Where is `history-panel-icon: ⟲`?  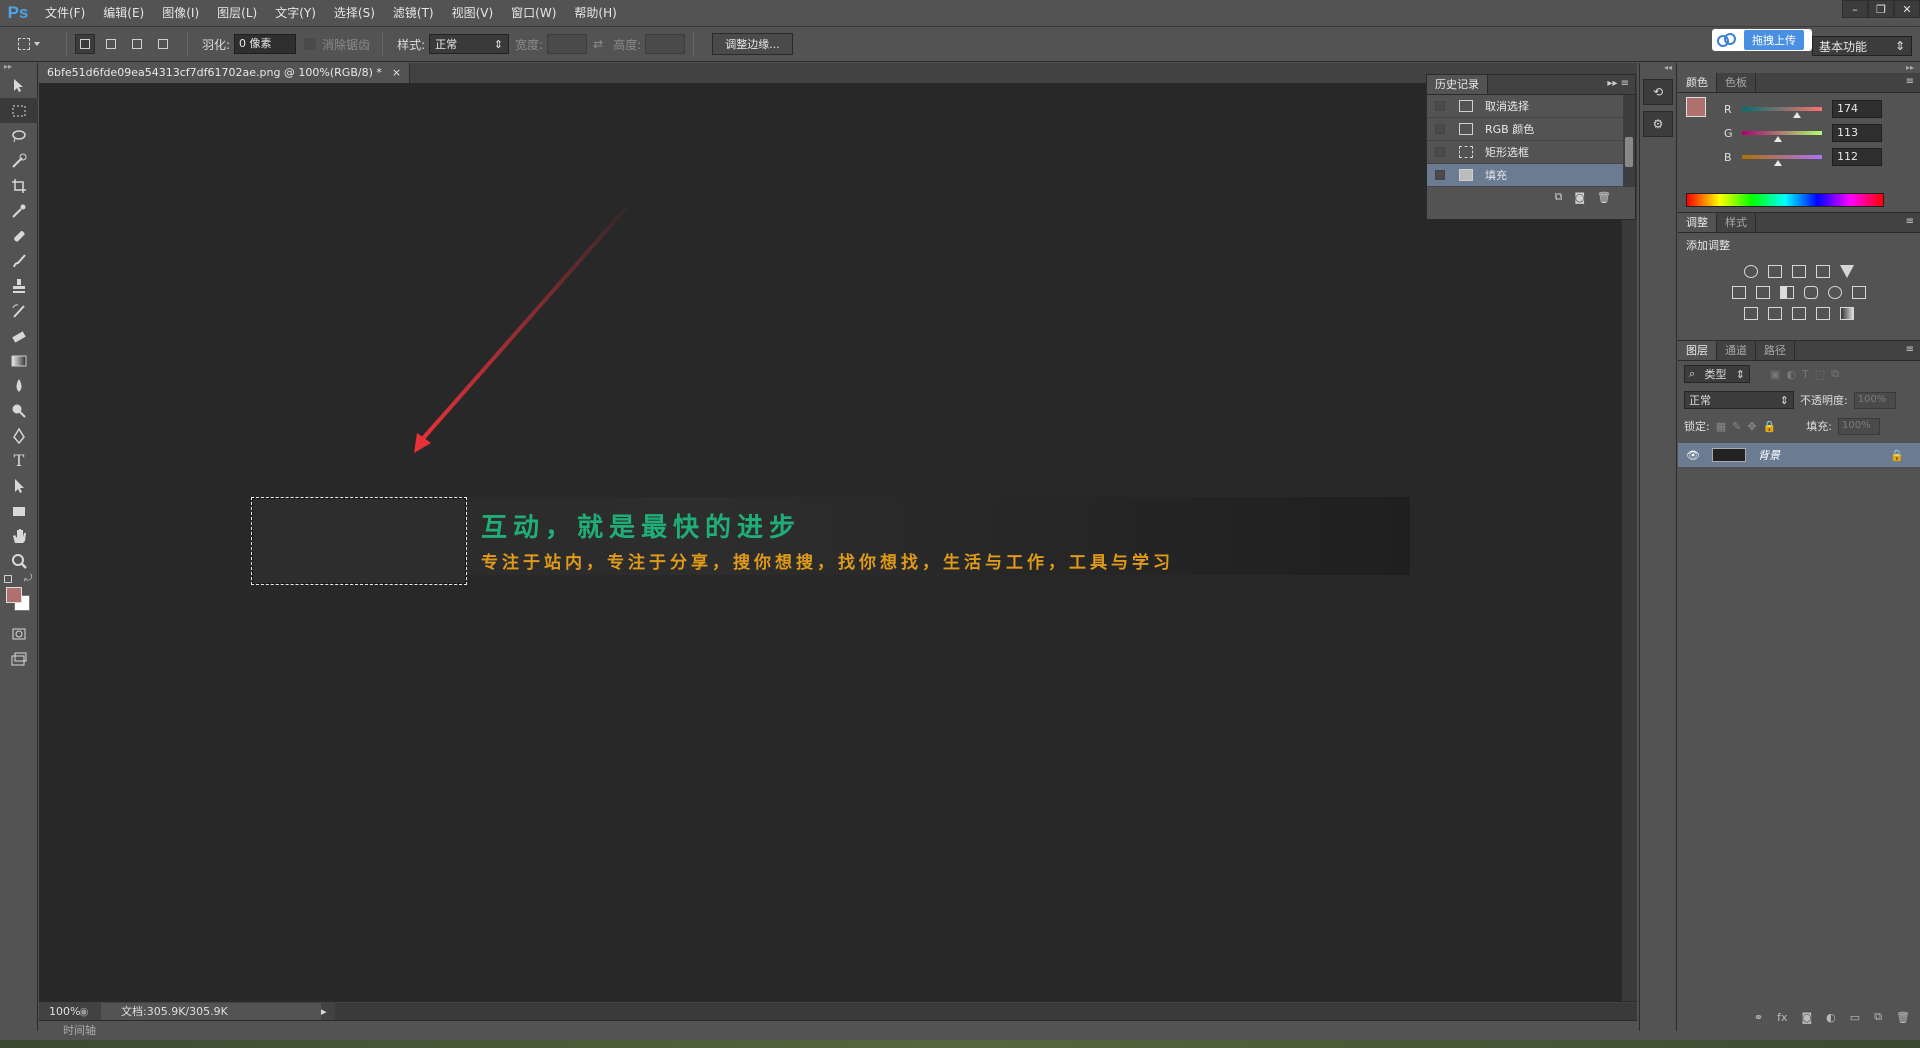 history-panel-icon: ⟲ is located at coordinates (1658, 92).